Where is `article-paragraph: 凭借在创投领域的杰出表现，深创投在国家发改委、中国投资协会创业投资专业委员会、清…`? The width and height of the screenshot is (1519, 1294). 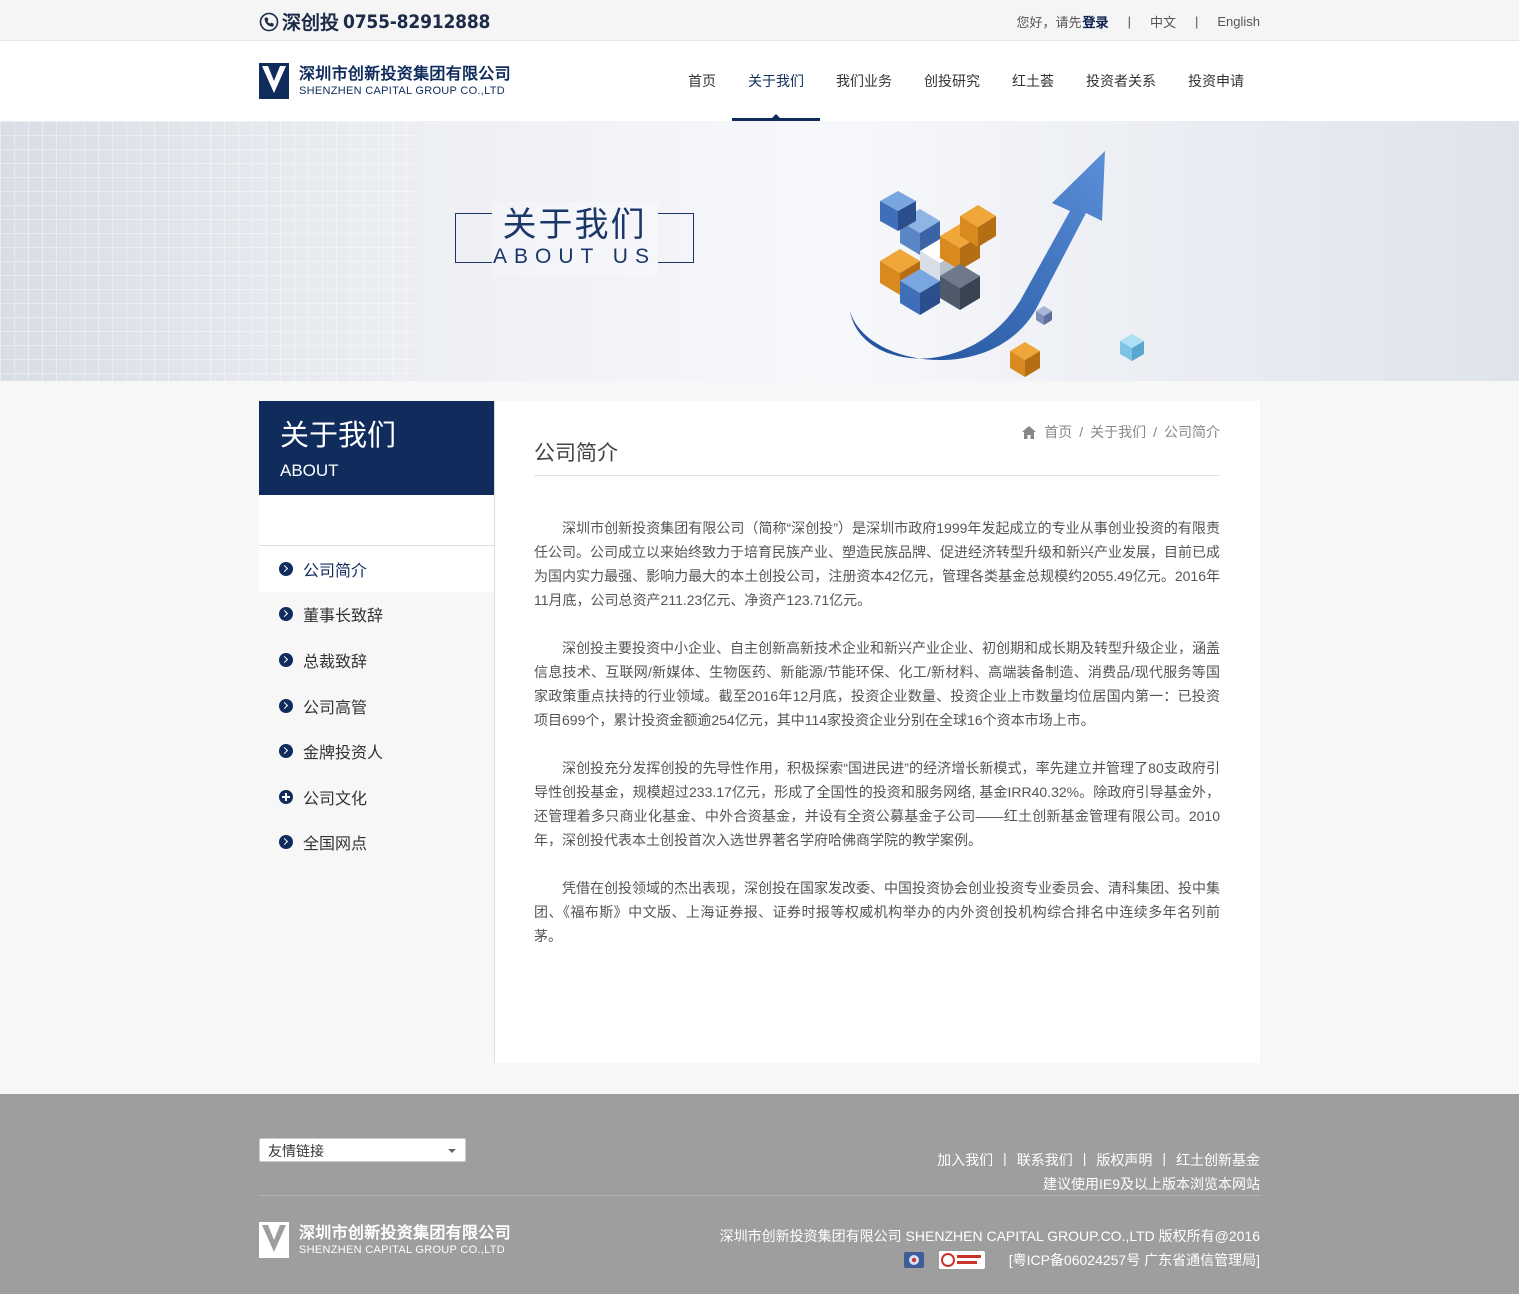
article-paragraph: 凭借在创投领域的杰出表现，深创投在国家发改委、中国投资协会创业投资专业委员会、清… is located at coordinates (877, 912).